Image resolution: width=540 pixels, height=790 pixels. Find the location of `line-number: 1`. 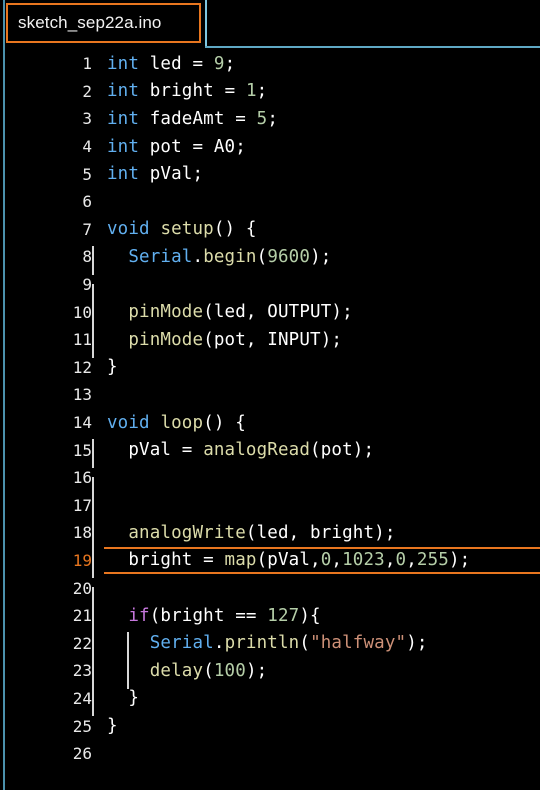

line-number: 1 is located at coordinates (87, 64).